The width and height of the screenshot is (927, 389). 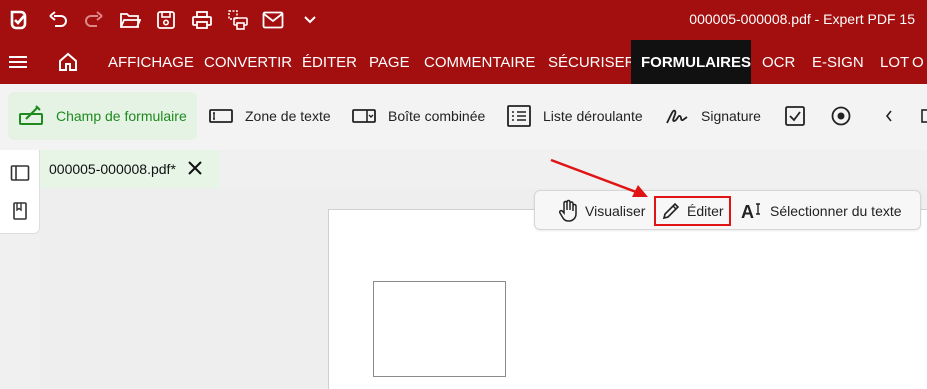 What do you see at coordinates (18, 20) in the screenshot?
I see `app-logo-icon` at bounding box center [18, 20].